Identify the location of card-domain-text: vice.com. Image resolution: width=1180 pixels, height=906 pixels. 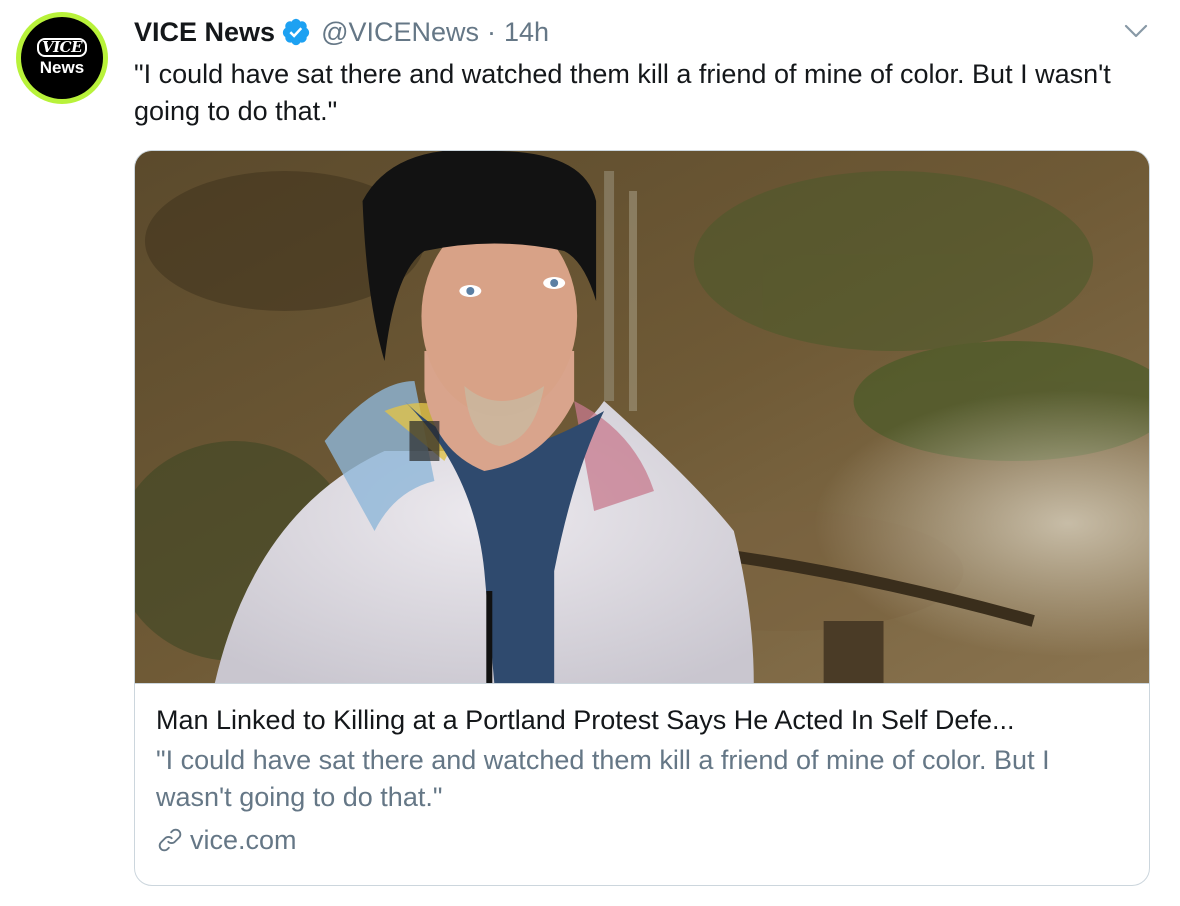
(243, 840).